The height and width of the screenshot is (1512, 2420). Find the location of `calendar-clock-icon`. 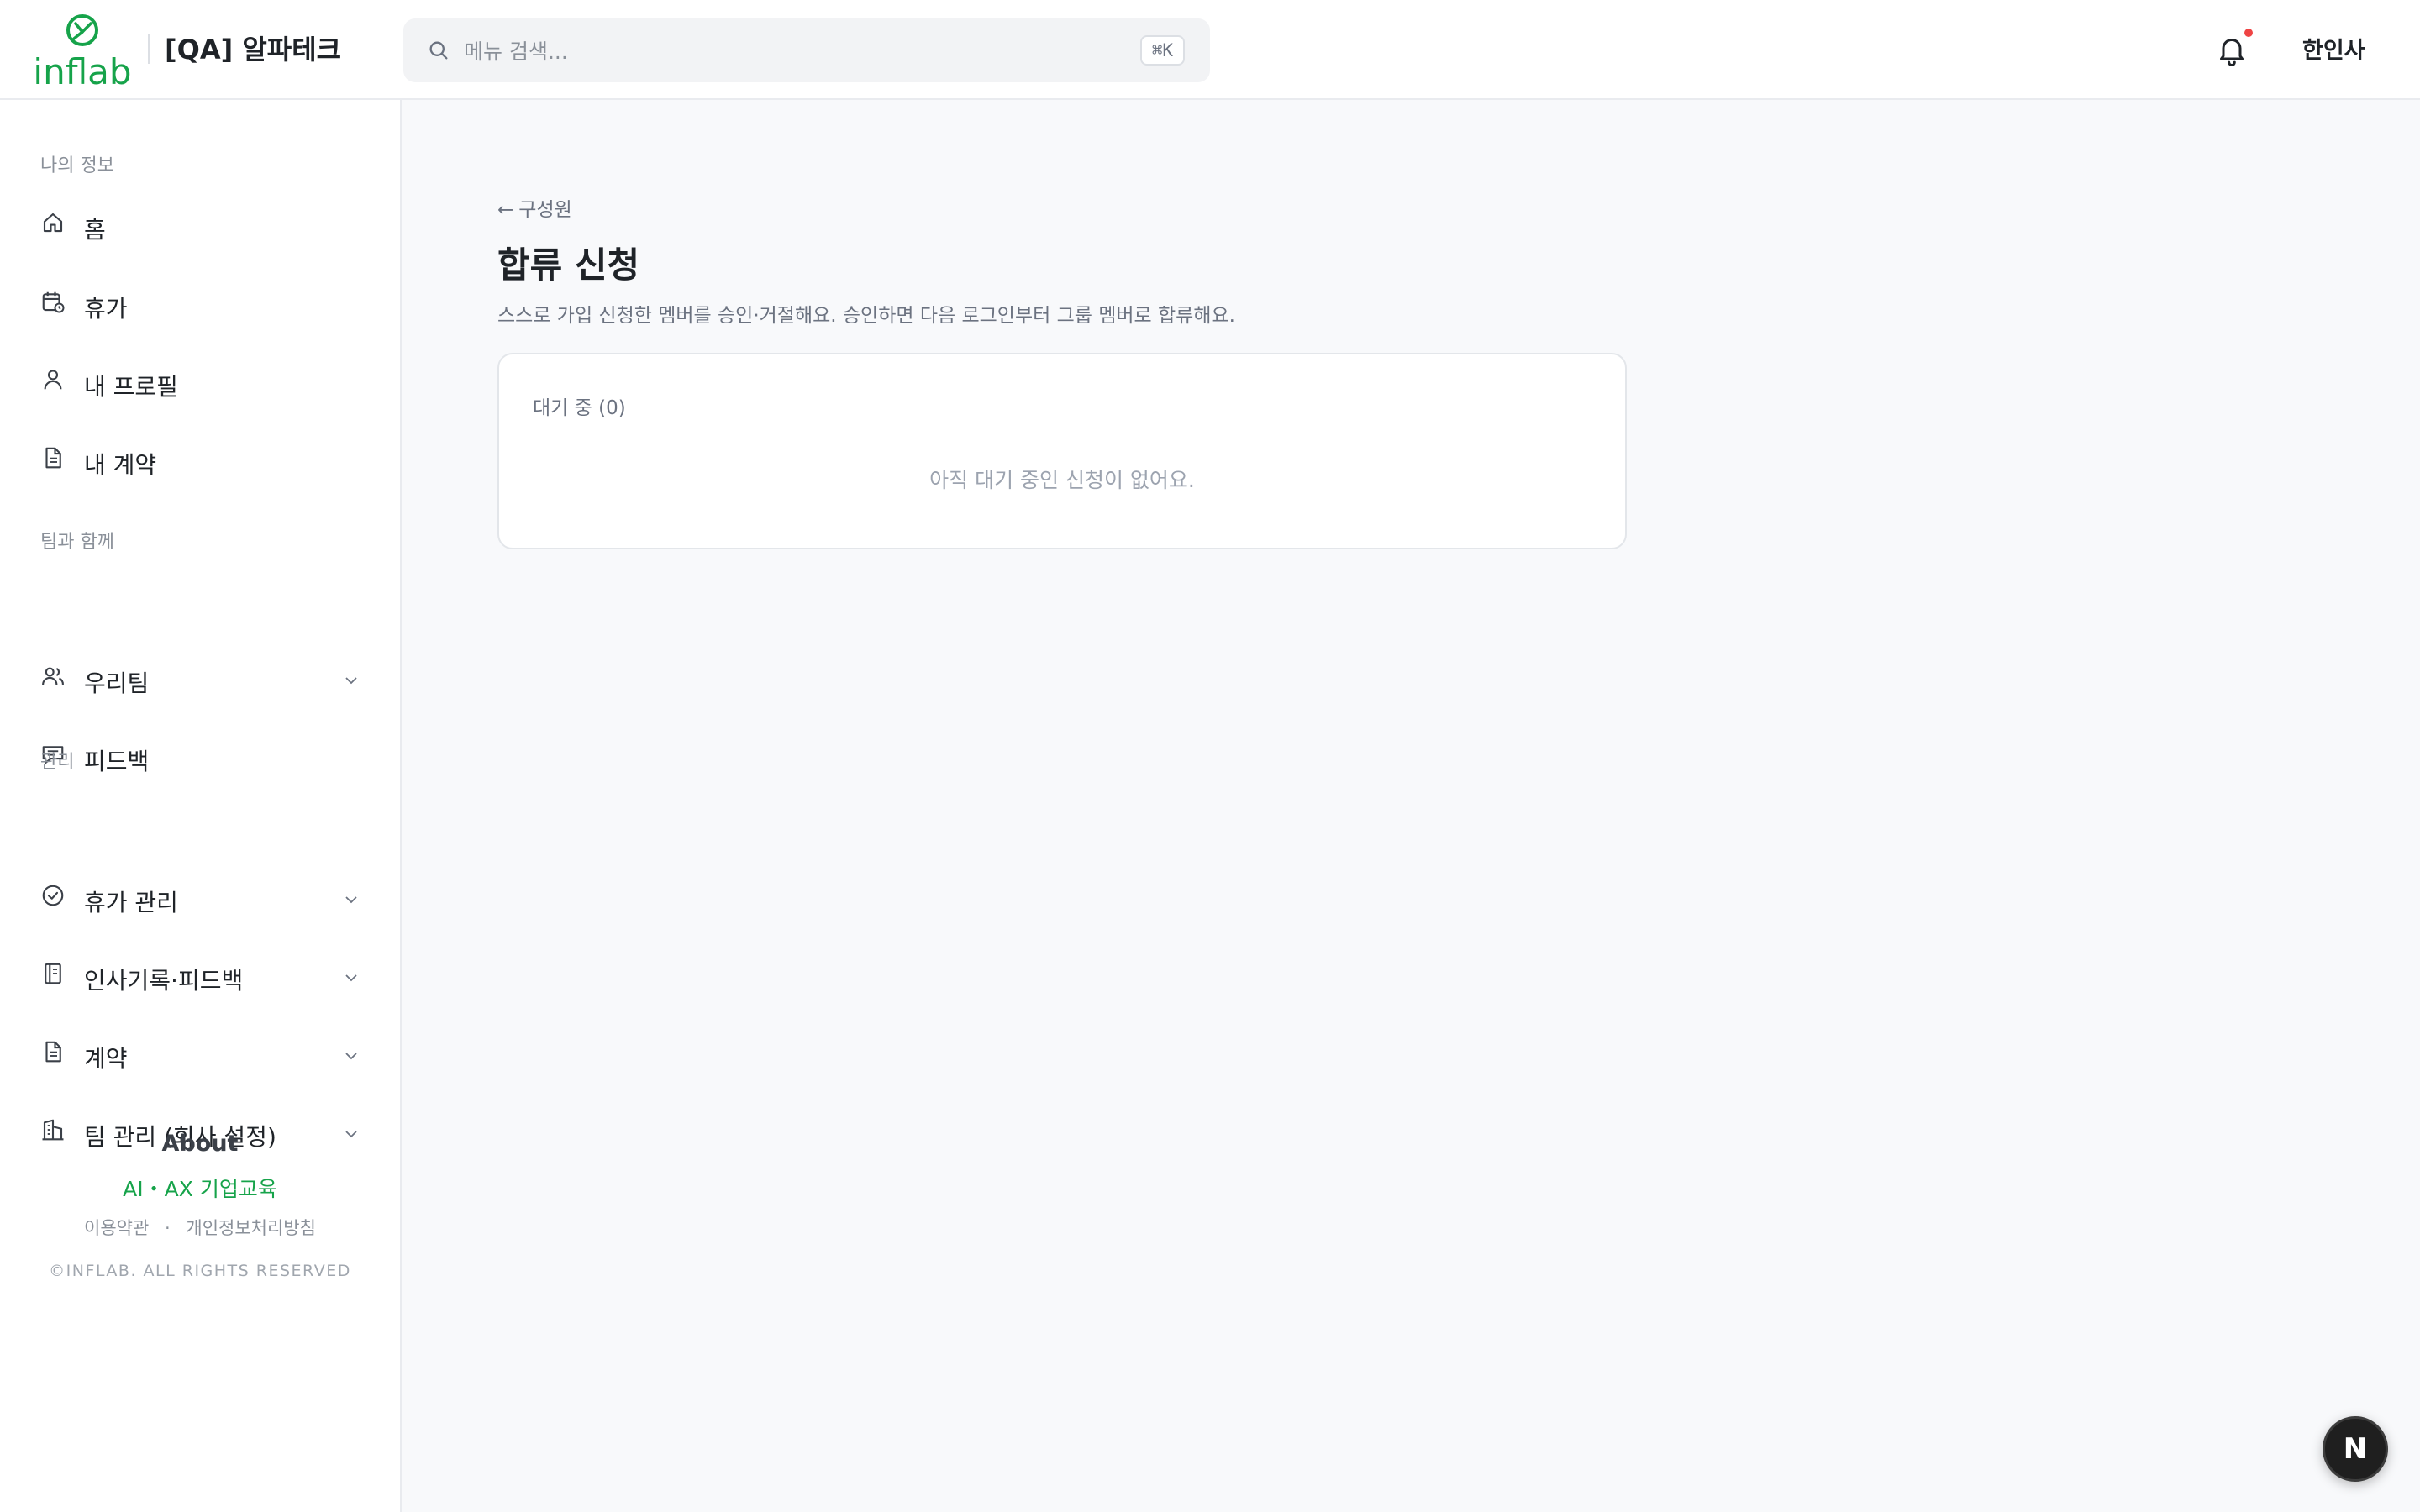

calendar-clock-icon is located at coordinates (53, 301).